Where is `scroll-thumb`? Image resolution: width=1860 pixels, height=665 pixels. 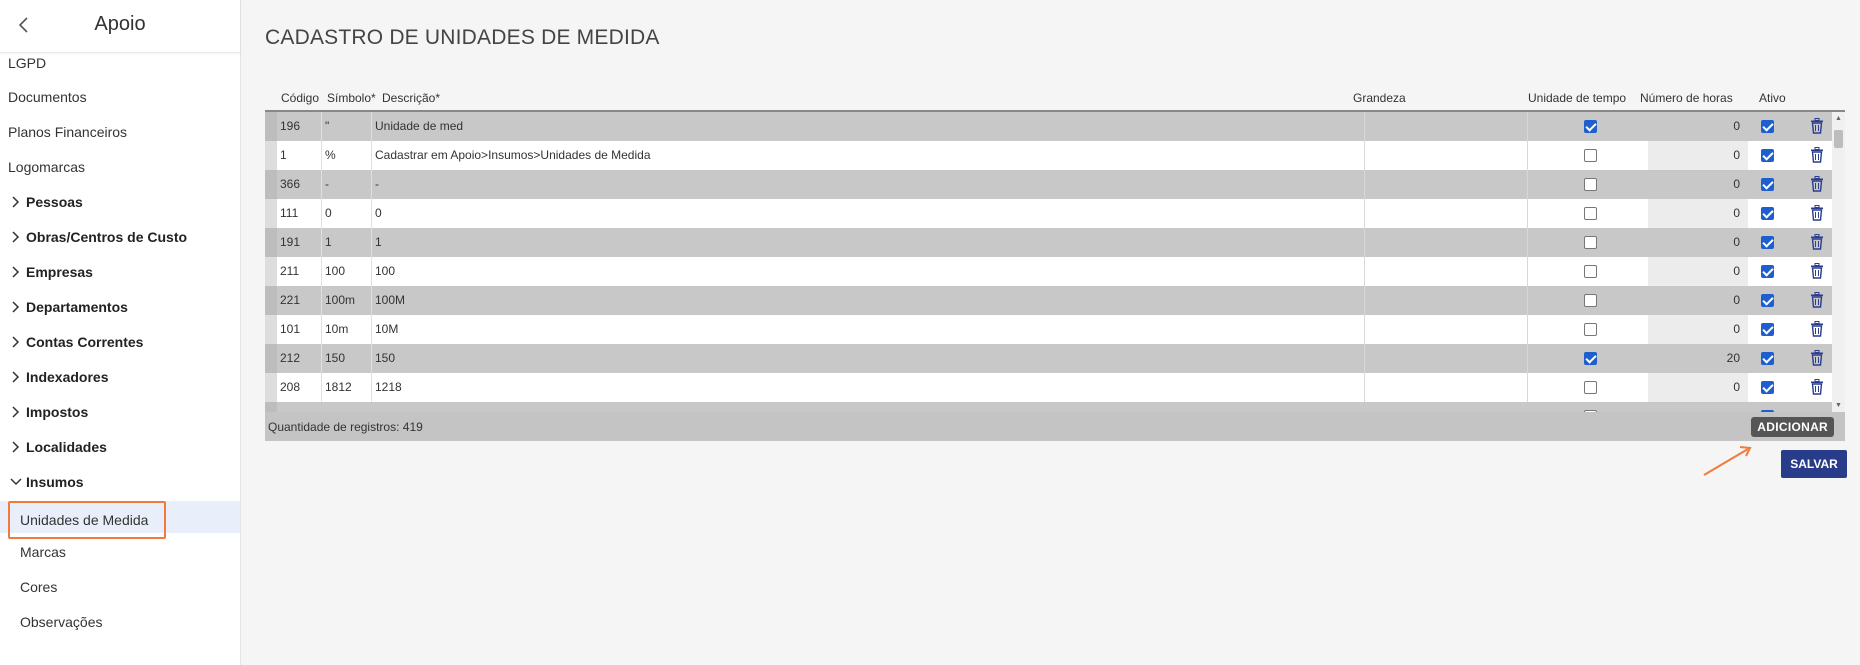
scroll-thumb is located at coordinates (1838, 139).